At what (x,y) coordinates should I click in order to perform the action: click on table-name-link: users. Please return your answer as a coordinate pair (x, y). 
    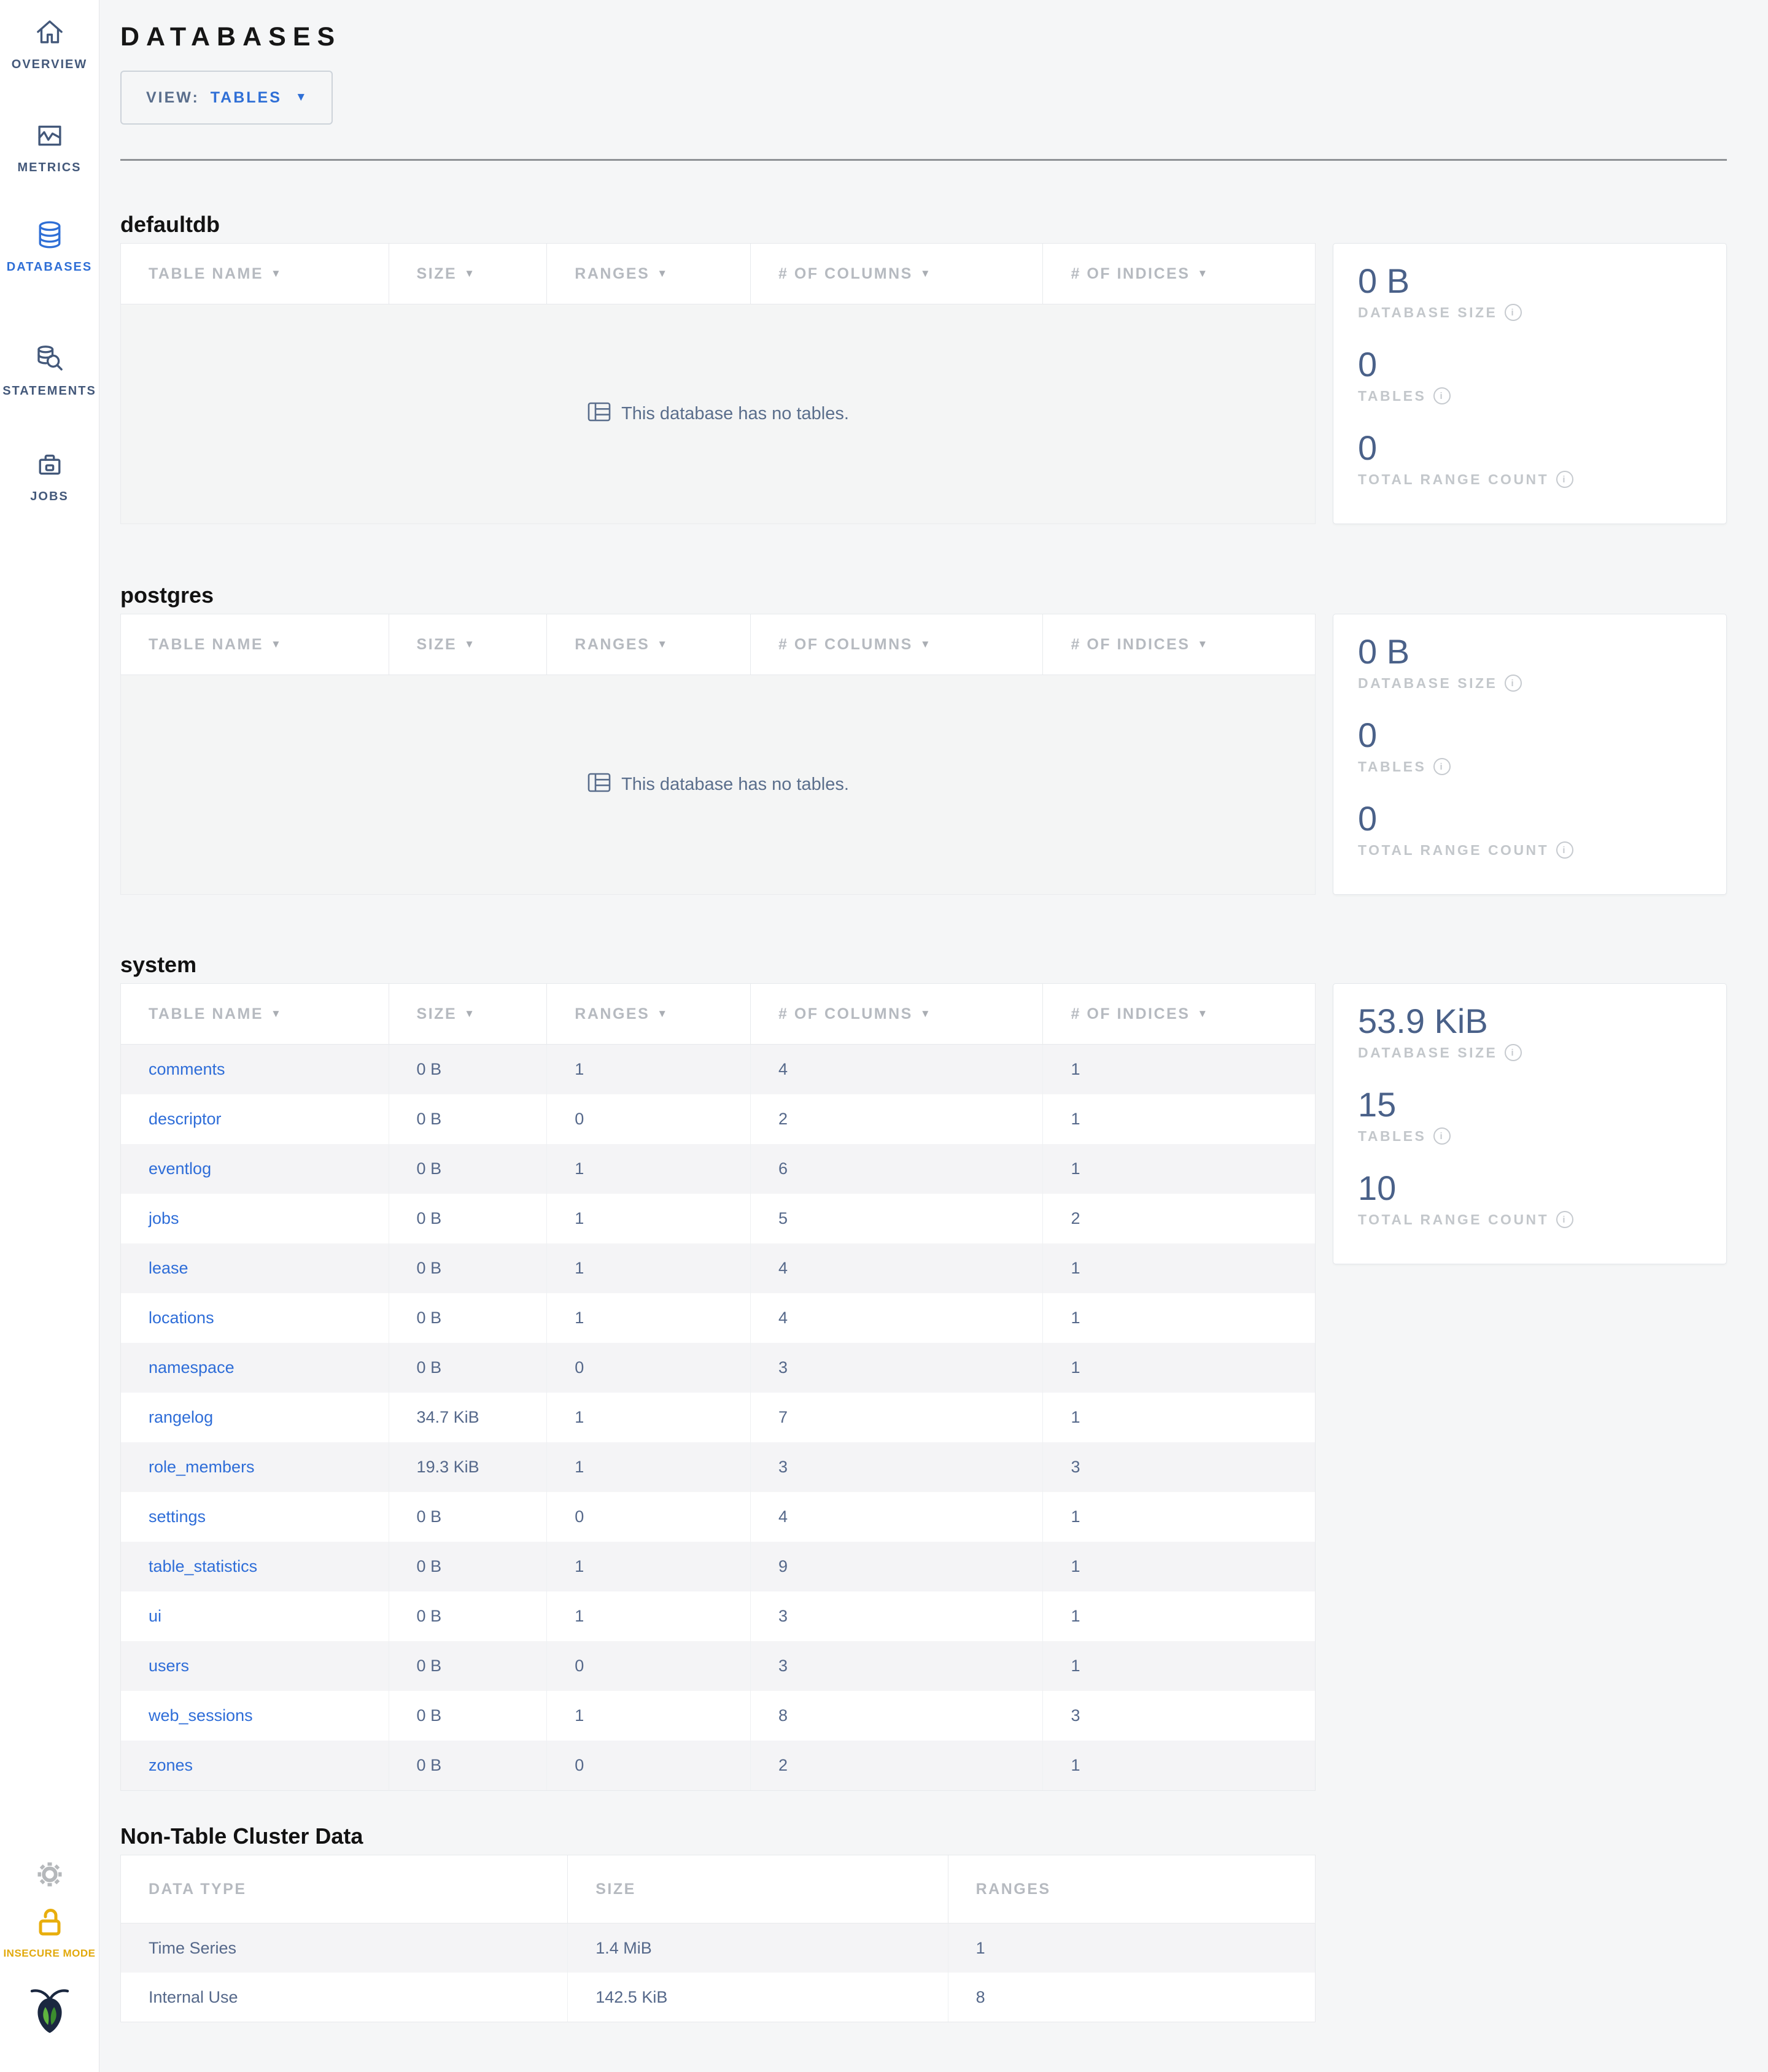
    Looking at the image, I should click on (169, 1666).